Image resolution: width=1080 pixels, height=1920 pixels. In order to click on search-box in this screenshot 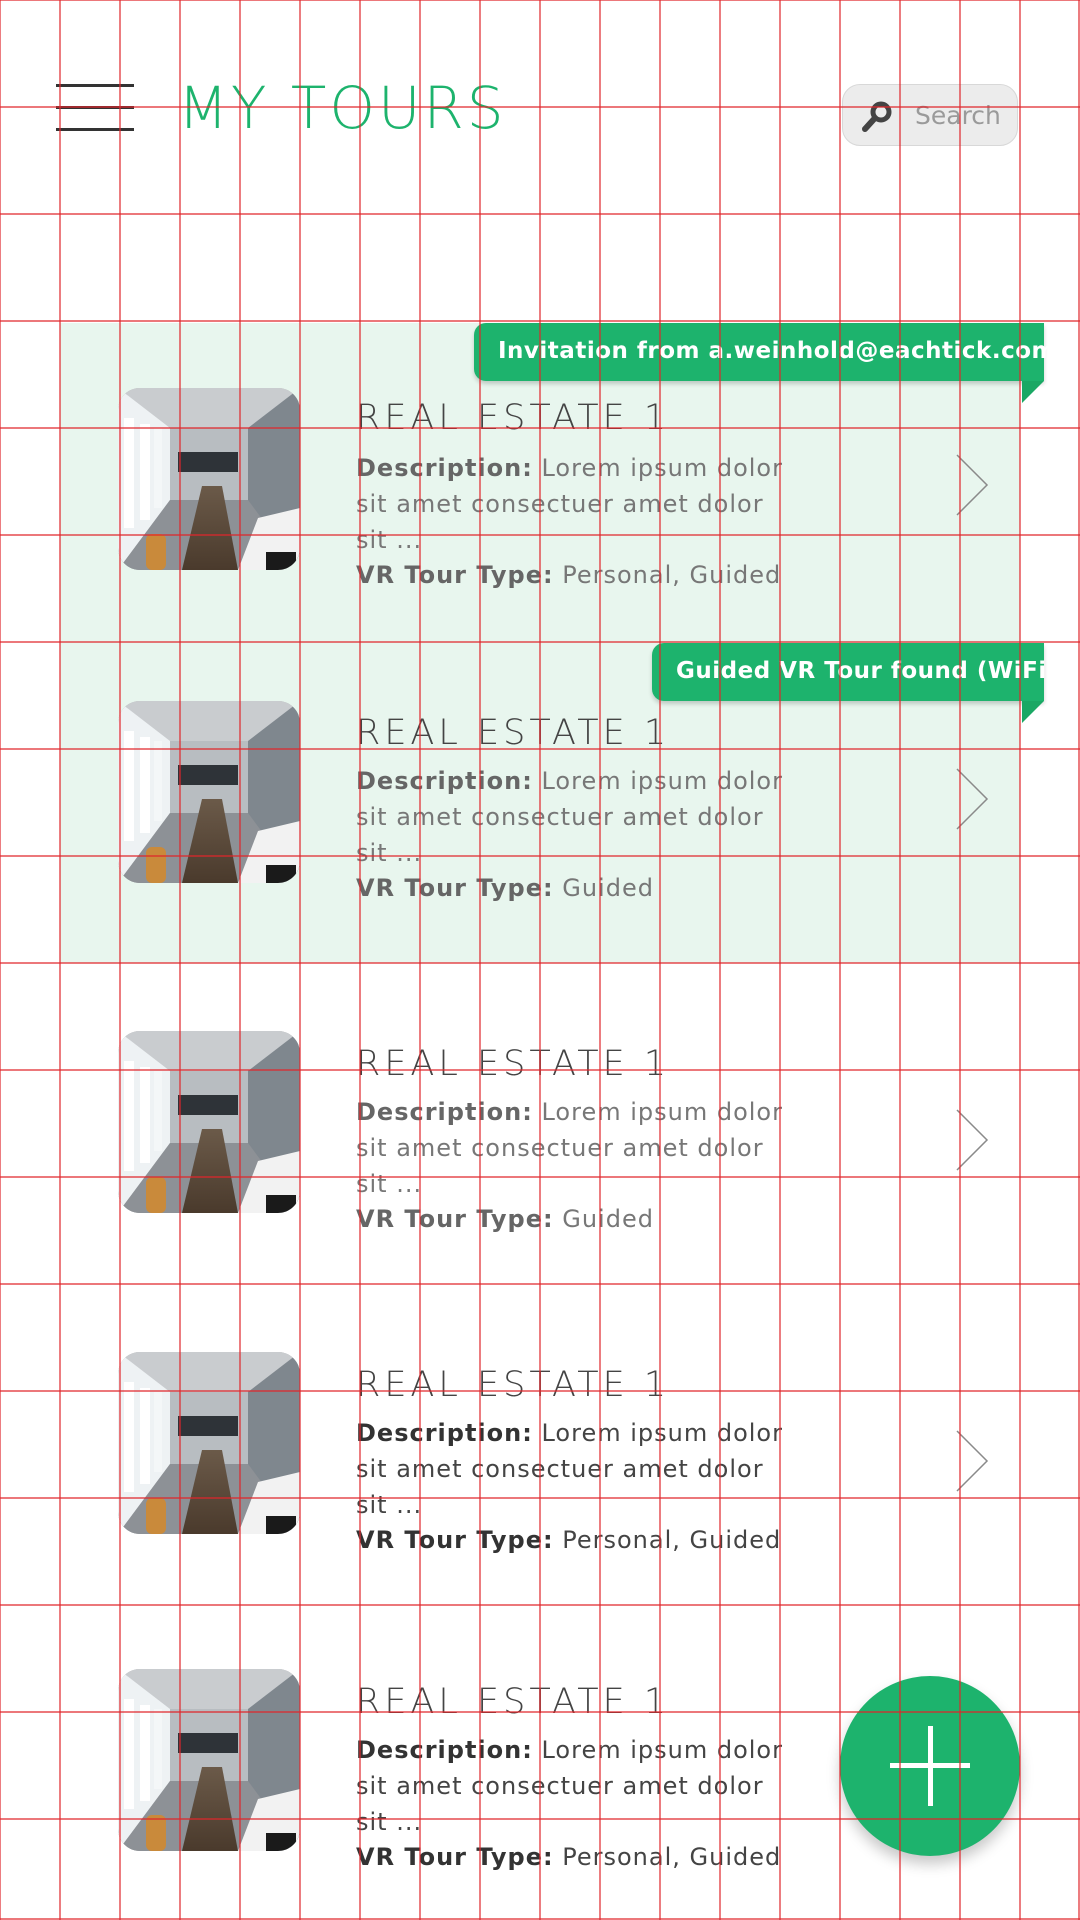, I will do `click(930, 115)`.